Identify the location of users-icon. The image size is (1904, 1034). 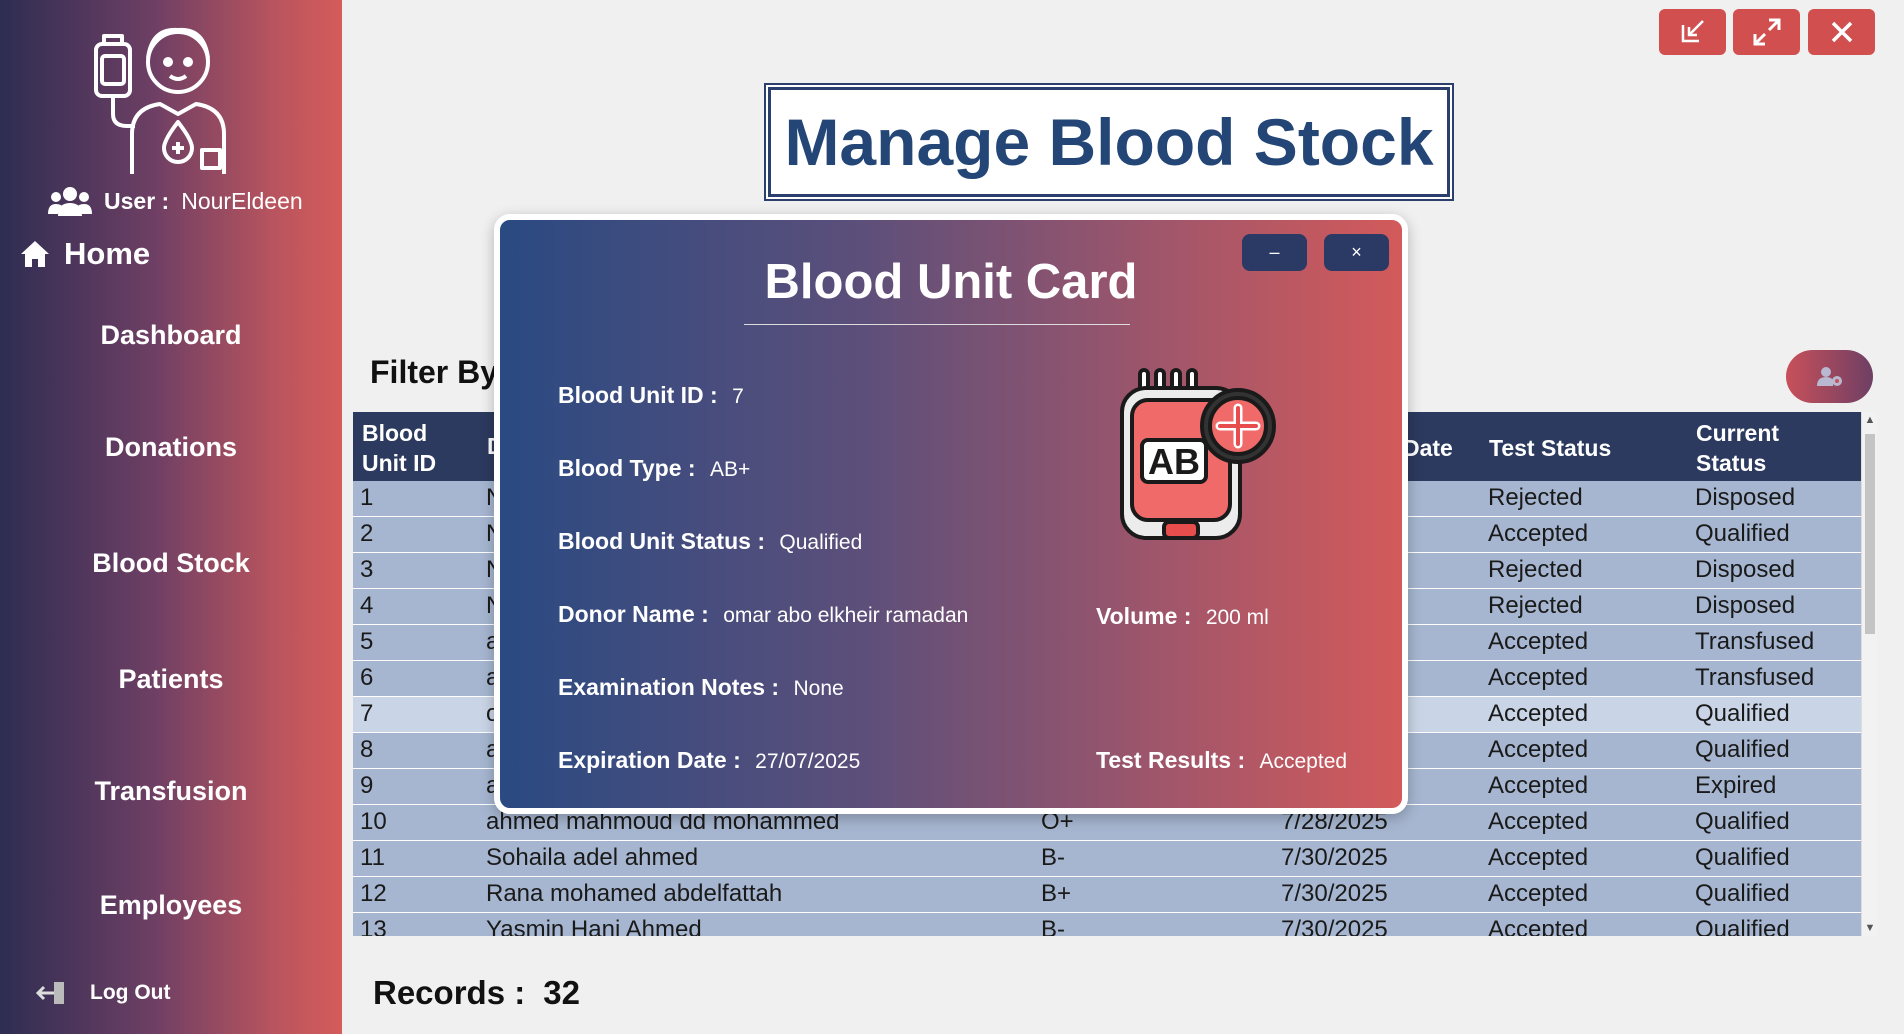
(70, 201).